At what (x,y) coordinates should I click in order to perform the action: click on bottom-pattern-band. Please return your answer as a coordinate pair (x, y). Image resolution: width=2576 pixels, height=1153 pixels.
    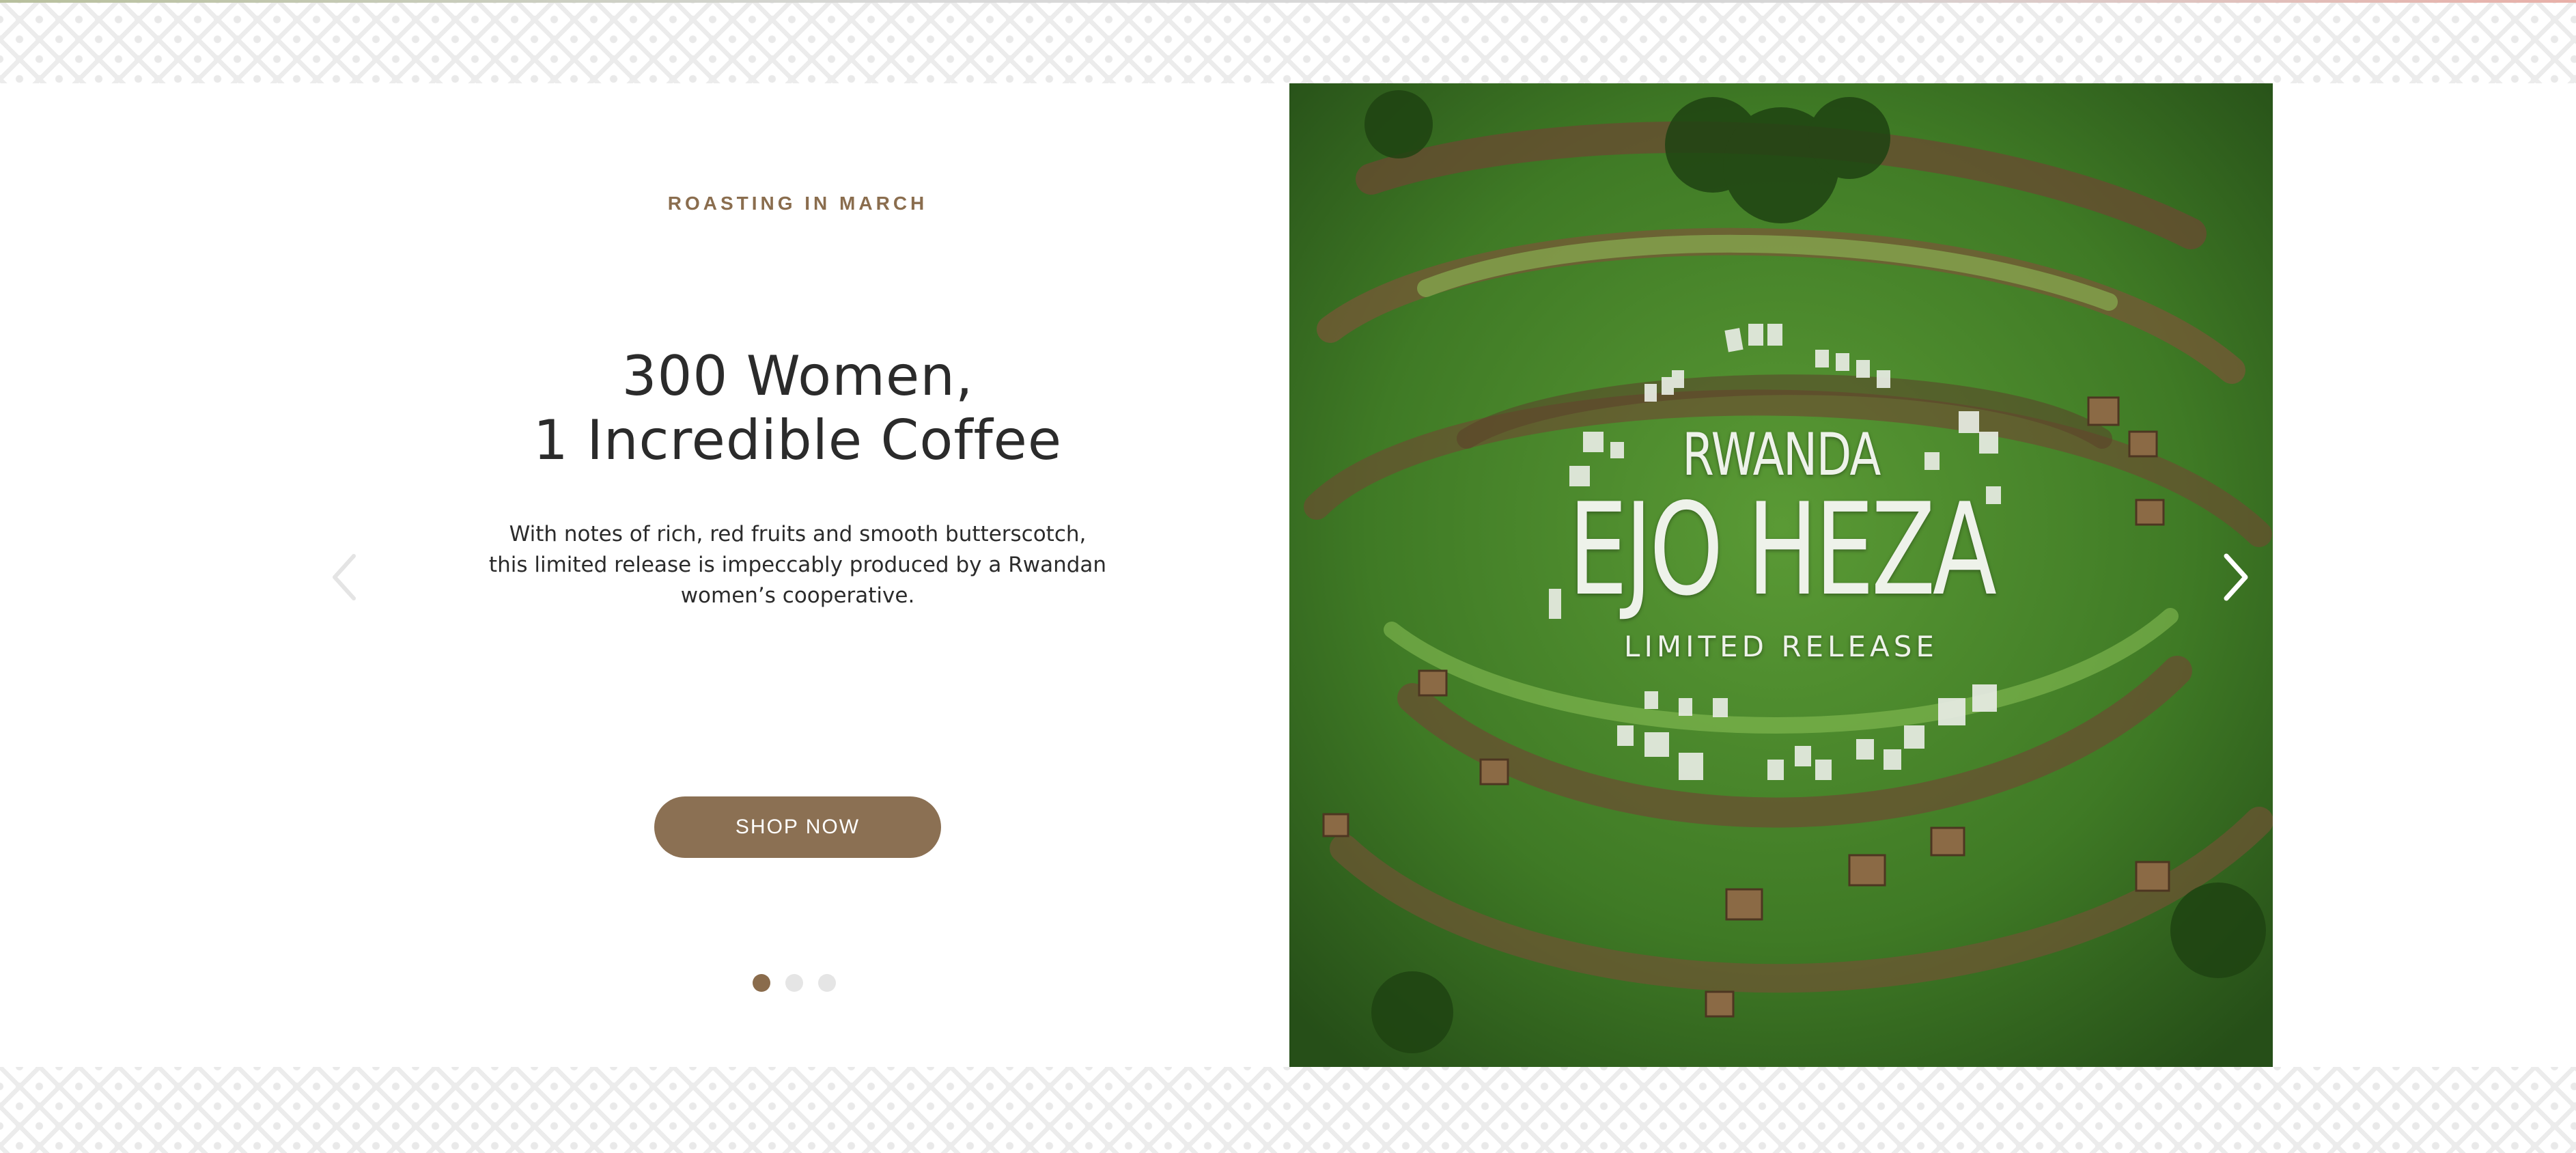
    Looking at the image, I should click on (1288, 1110).